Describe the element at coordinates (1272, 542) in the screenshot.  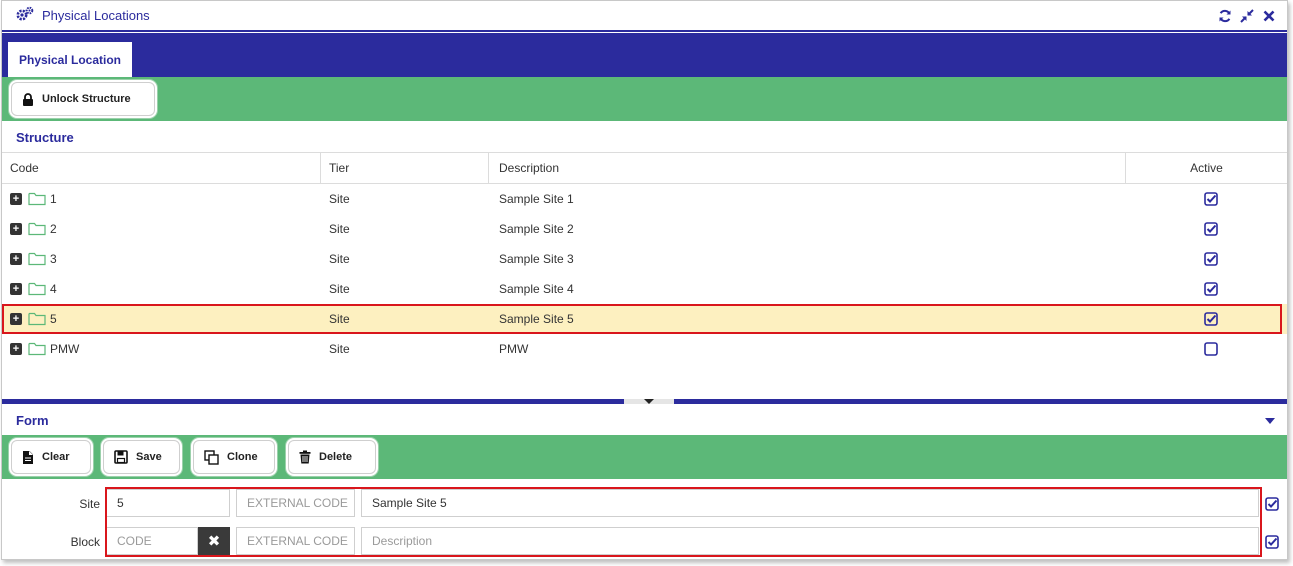
I see `block-active-checkbox` at that location.